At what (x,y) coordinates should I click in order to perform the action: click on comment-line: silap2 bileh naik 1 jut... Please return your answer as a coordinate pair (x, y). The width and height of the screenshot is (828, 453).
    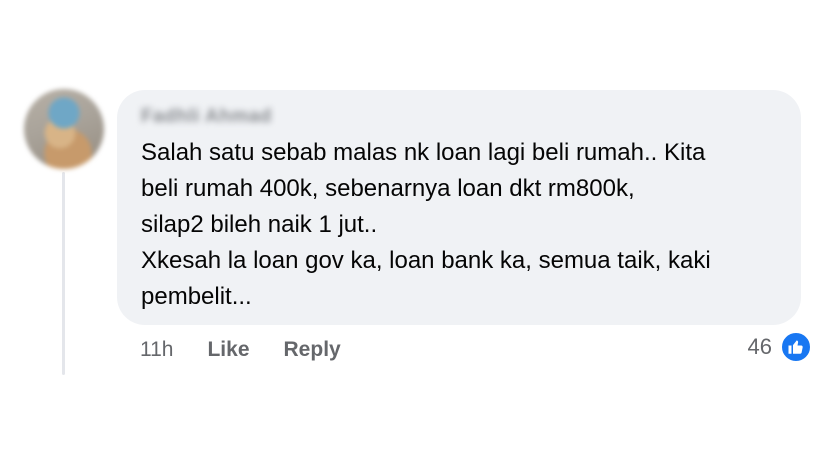
    Looking at the image, I should click on (259, 224).